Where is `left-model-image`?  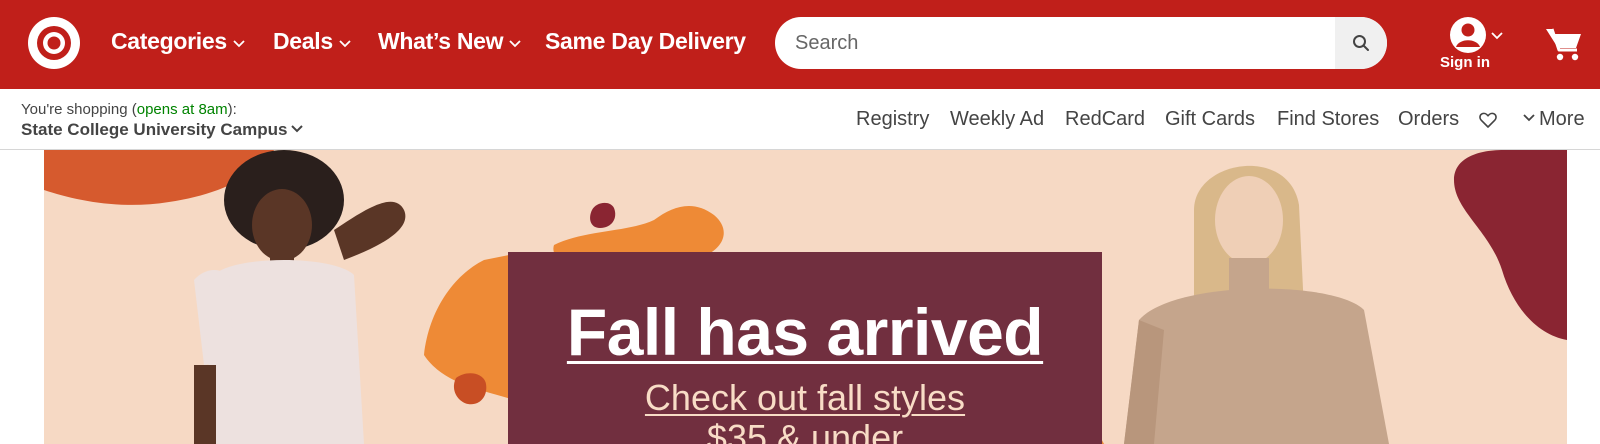 left-model-image is located at coordinates (300, 297).